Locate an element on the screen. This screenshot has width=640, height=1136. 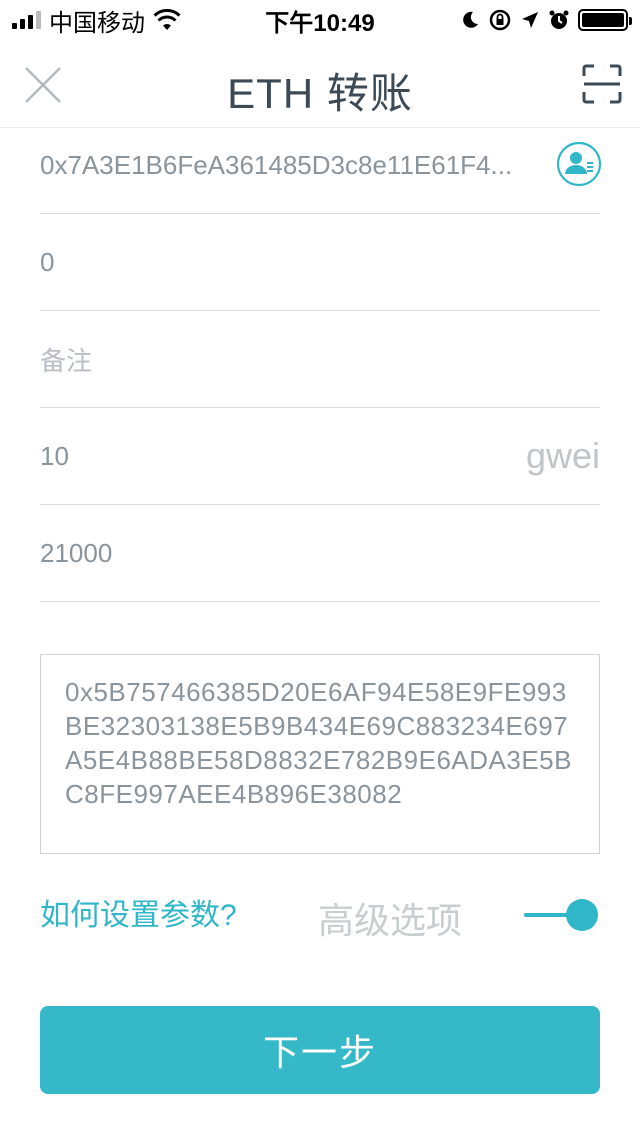
gas-limit-value: 21000 is located at coordinates (76, 552).